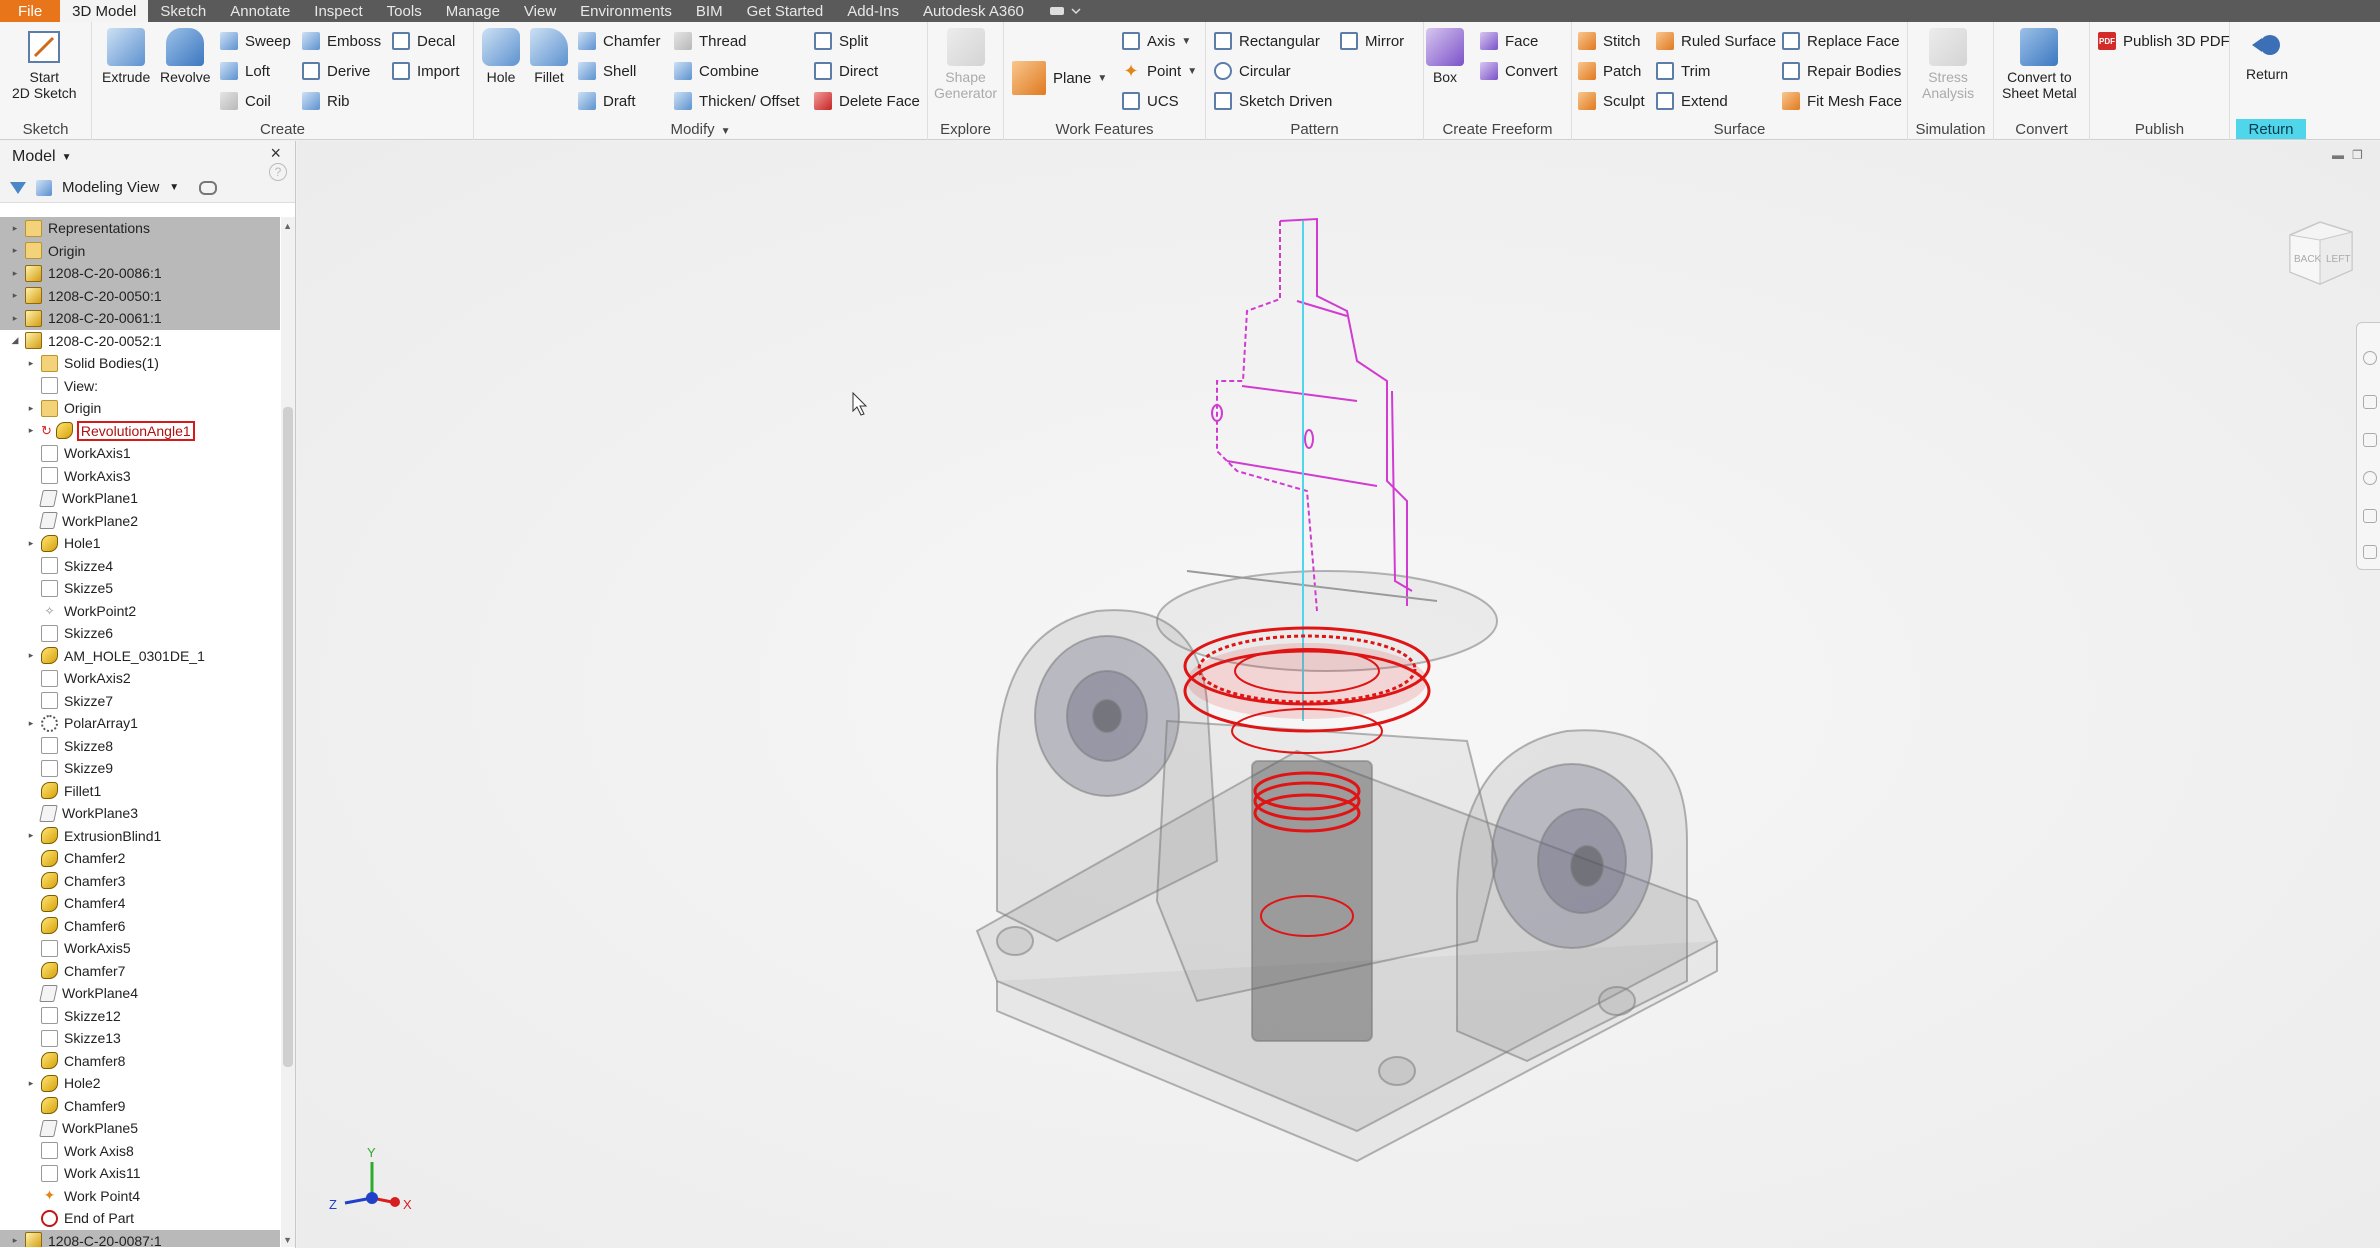 Image resolution: width=2380 pixels, height=1248 pixels. What do you see at coordinates (140, 1038) in the screenshot?
I see `tree-row: Skizze13` at bounding box center [140, 1038].